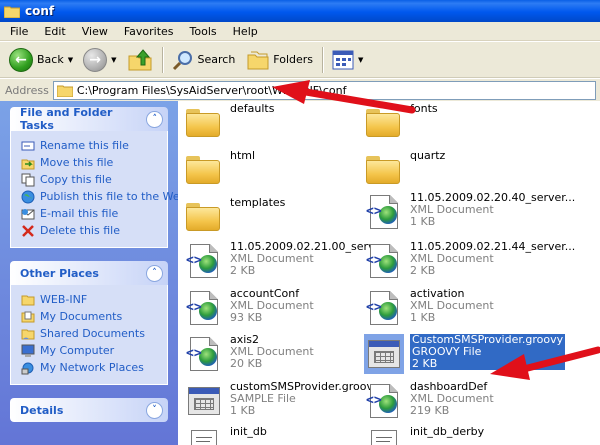 The height and width of the screenshot is (445, 600). What do you see at coordinates (300, 31) in the screenshot?
I see `menu-bar: File Edit View Favorites Tools Help` at bounding box center [300, 31].